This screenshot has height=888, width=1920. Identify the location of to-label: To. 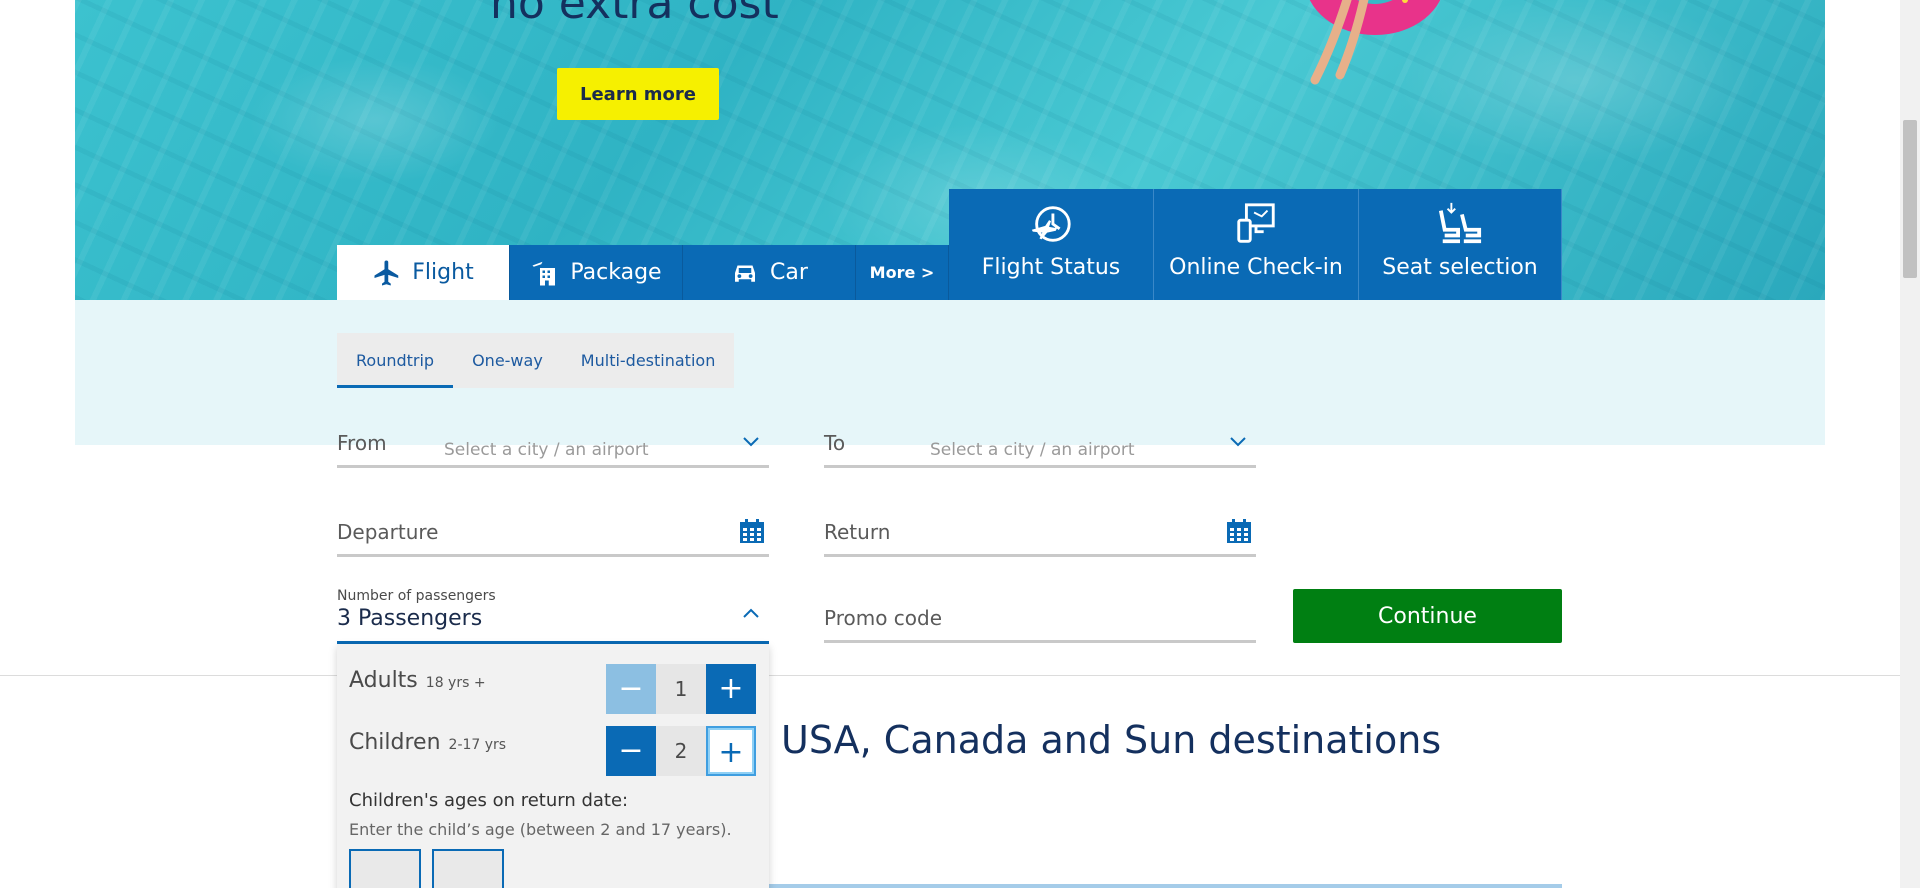
(835, 443).